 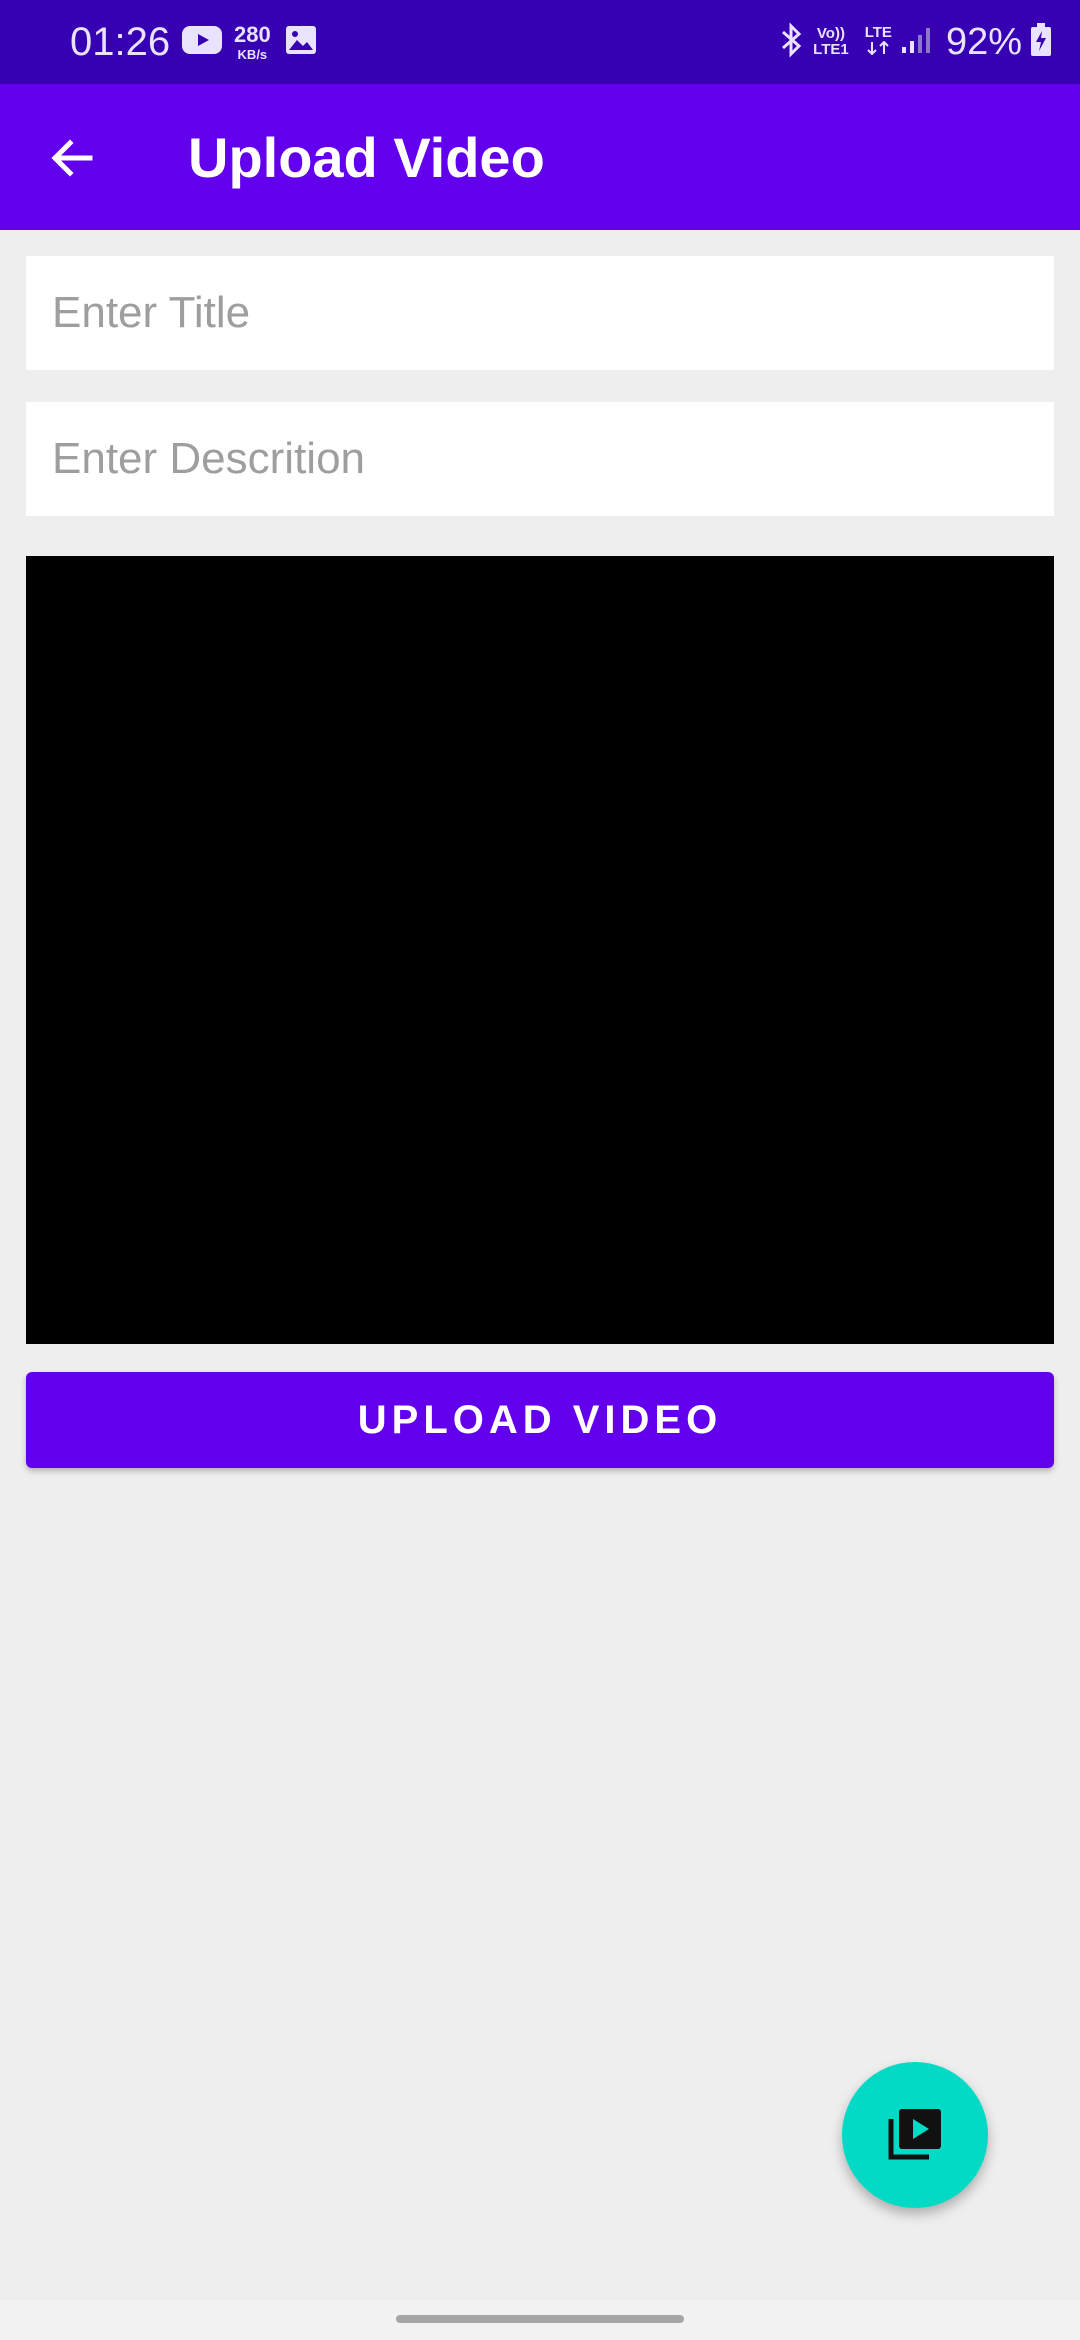 I want to click on arrow-back-icon, so click(x=72, y=158).